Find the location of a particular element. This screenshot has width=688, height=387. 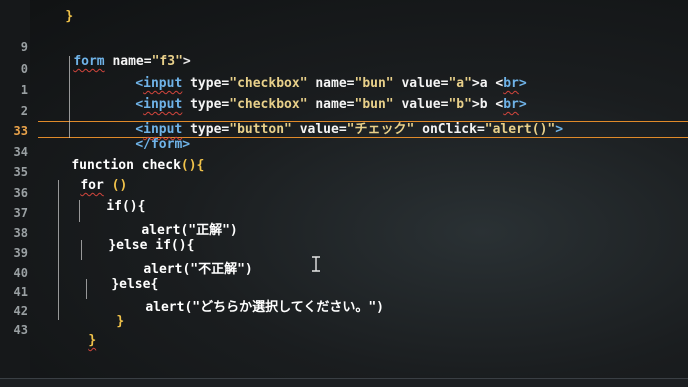

line-number: 2 is located at coordinates (24, 111).